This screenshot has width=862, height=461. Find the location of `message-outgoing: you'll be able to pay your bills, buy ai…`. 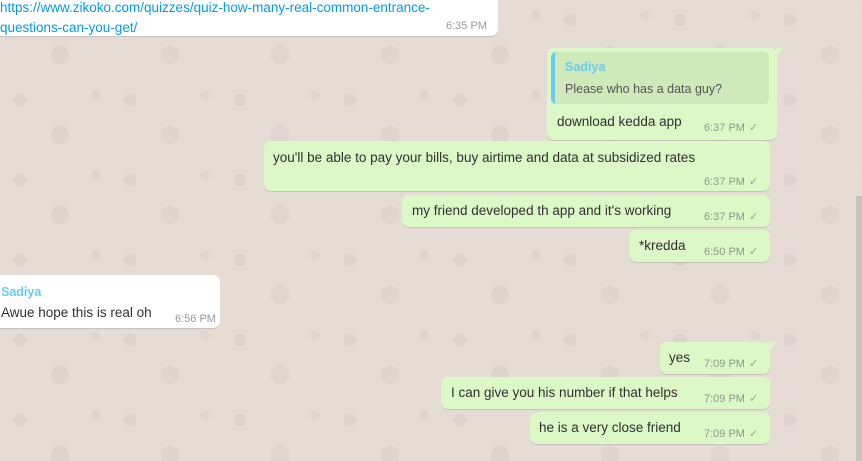

message-outgoing: you'll be able to pay your bills, buy ai… is located at coordinates (517, 166).